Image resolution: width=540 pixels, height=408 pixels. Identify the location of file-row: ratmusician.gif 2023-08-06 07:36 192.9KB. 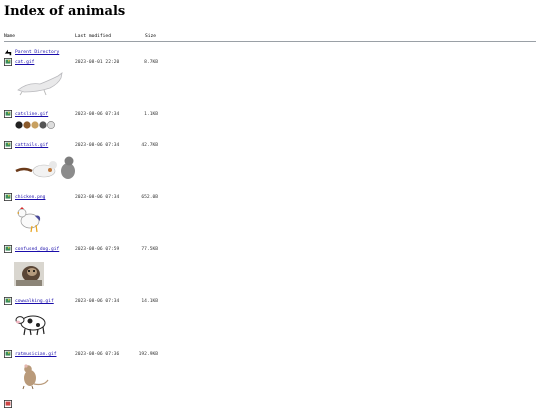
(270, 355).